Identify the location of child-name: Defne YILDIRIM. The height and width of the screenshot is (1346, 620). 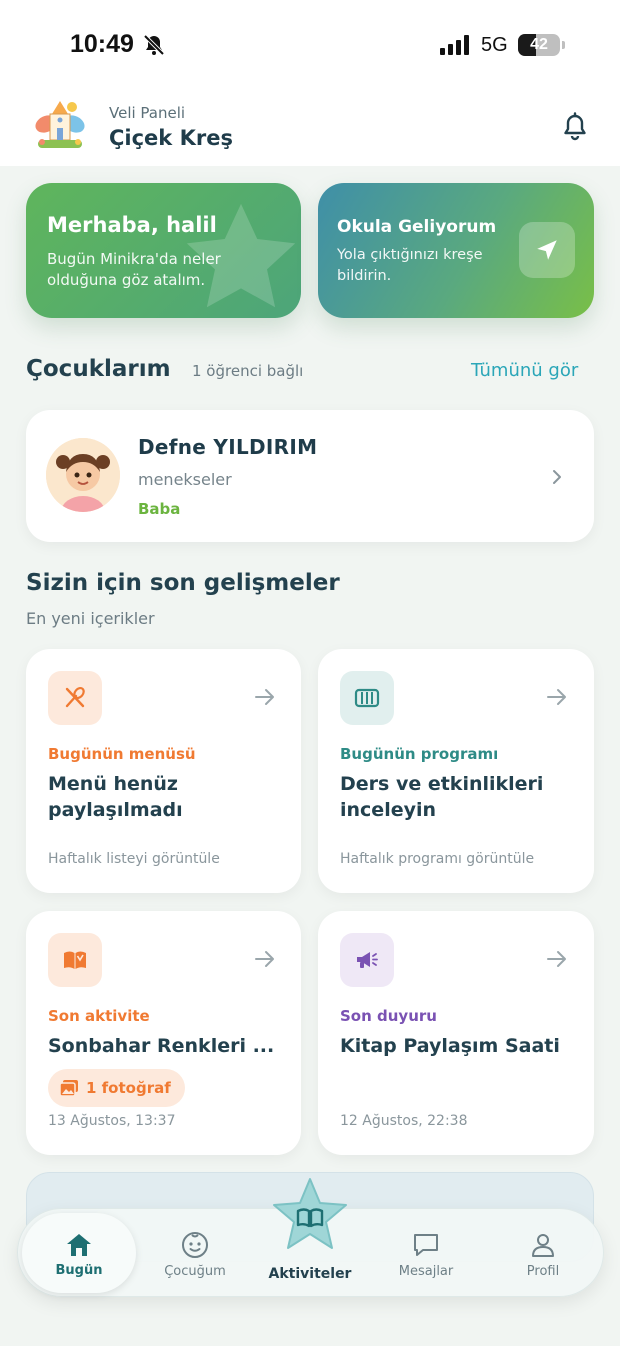
(228, 447).